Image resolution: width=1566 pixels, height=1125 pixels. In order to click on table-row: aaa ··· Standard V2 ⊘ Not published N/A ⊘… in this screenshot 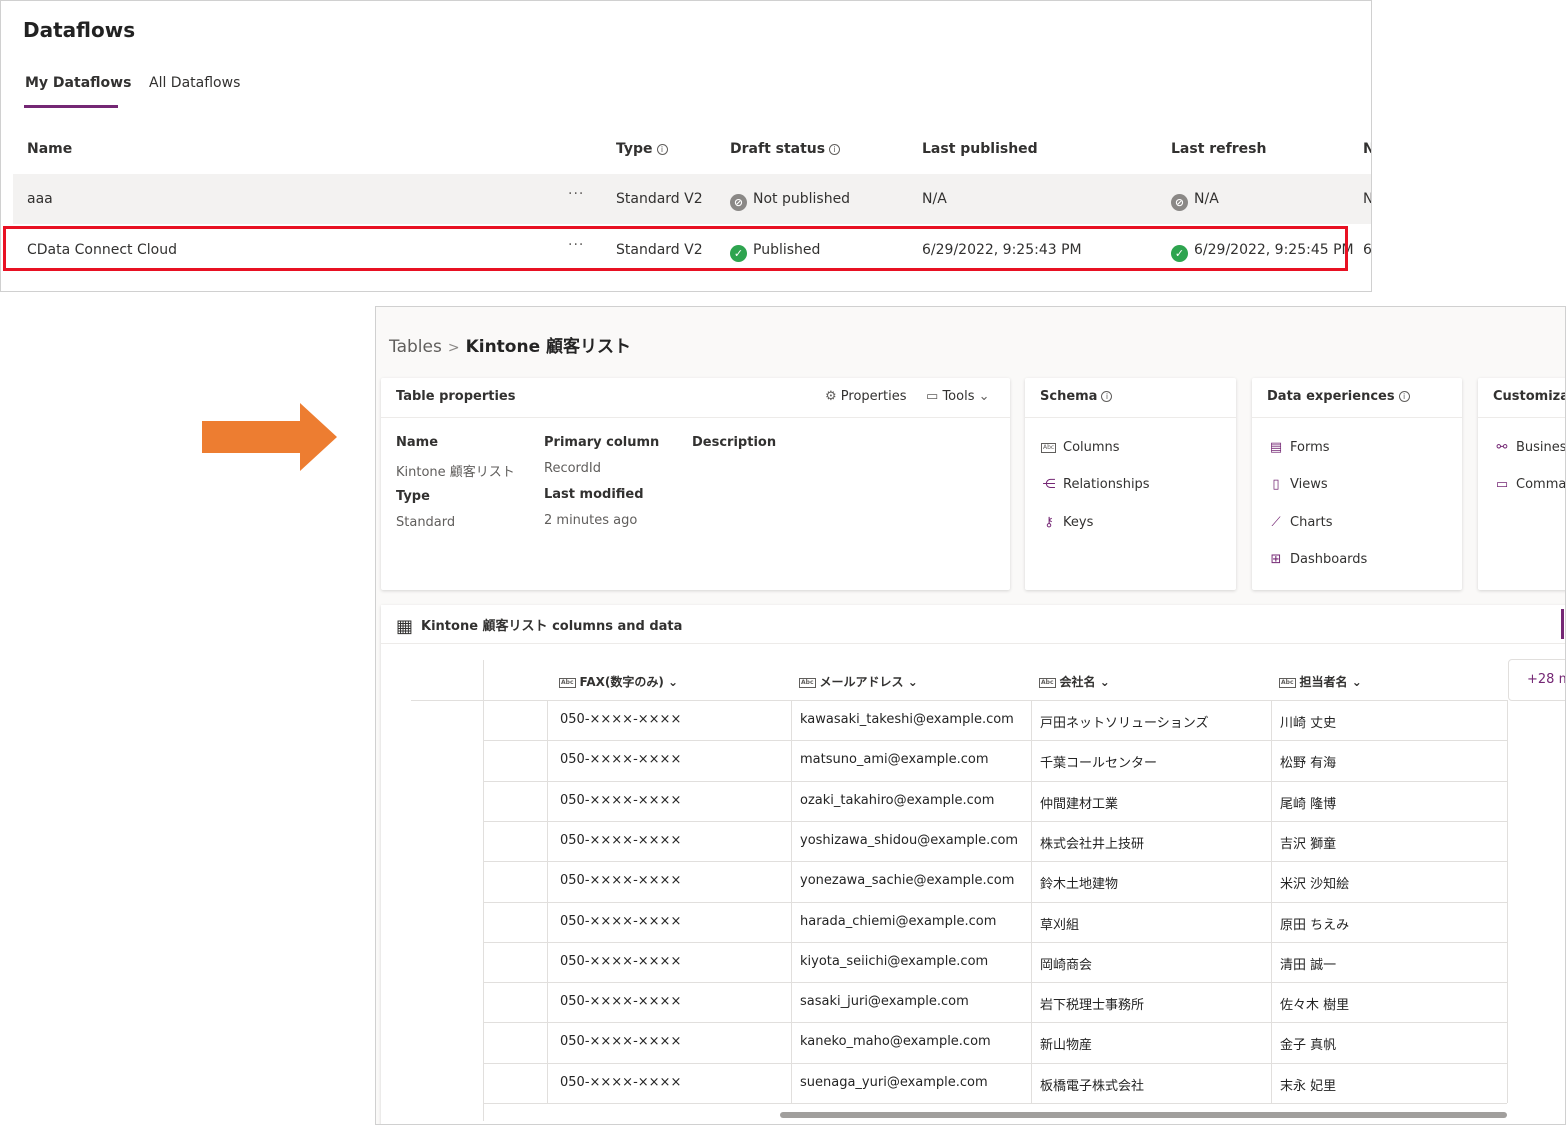, I will do `click(692, 199)`.